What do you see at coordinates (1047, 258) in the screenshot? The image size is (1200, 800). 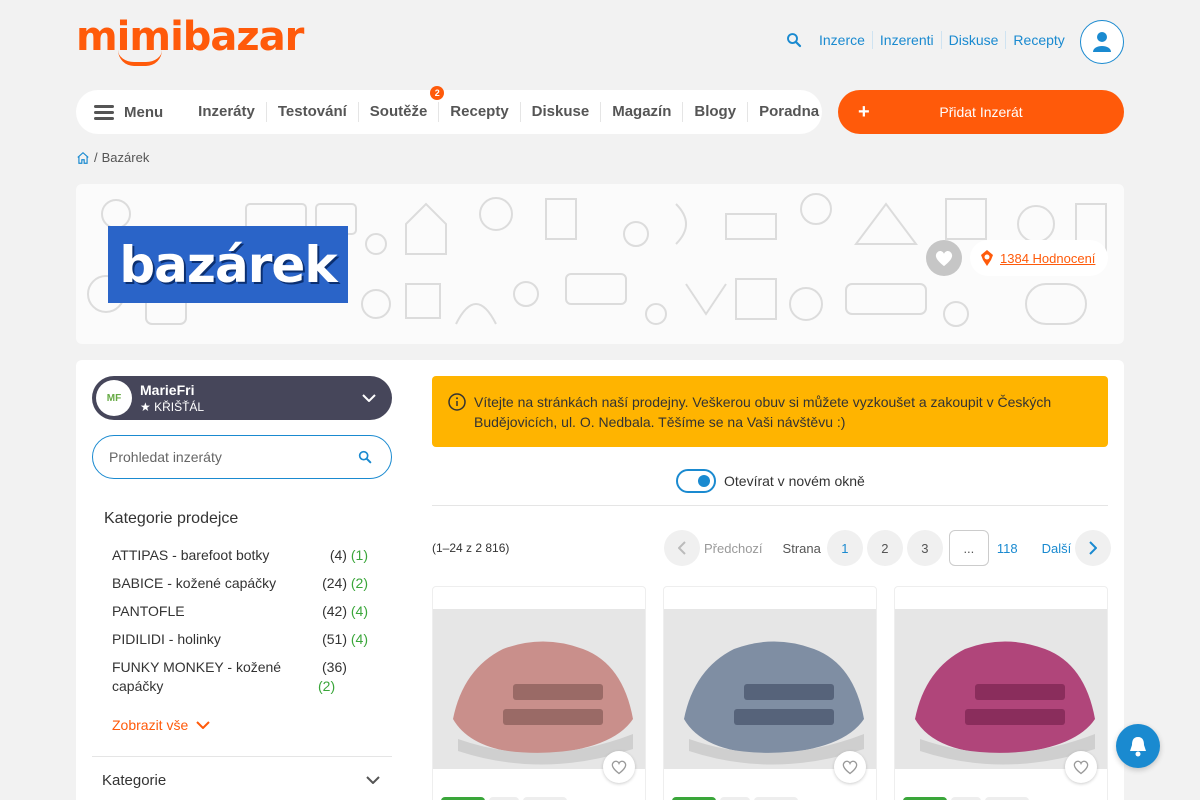 I see `ratings-link: 1384 Hodnocení` at bounding box center [1047, 258].